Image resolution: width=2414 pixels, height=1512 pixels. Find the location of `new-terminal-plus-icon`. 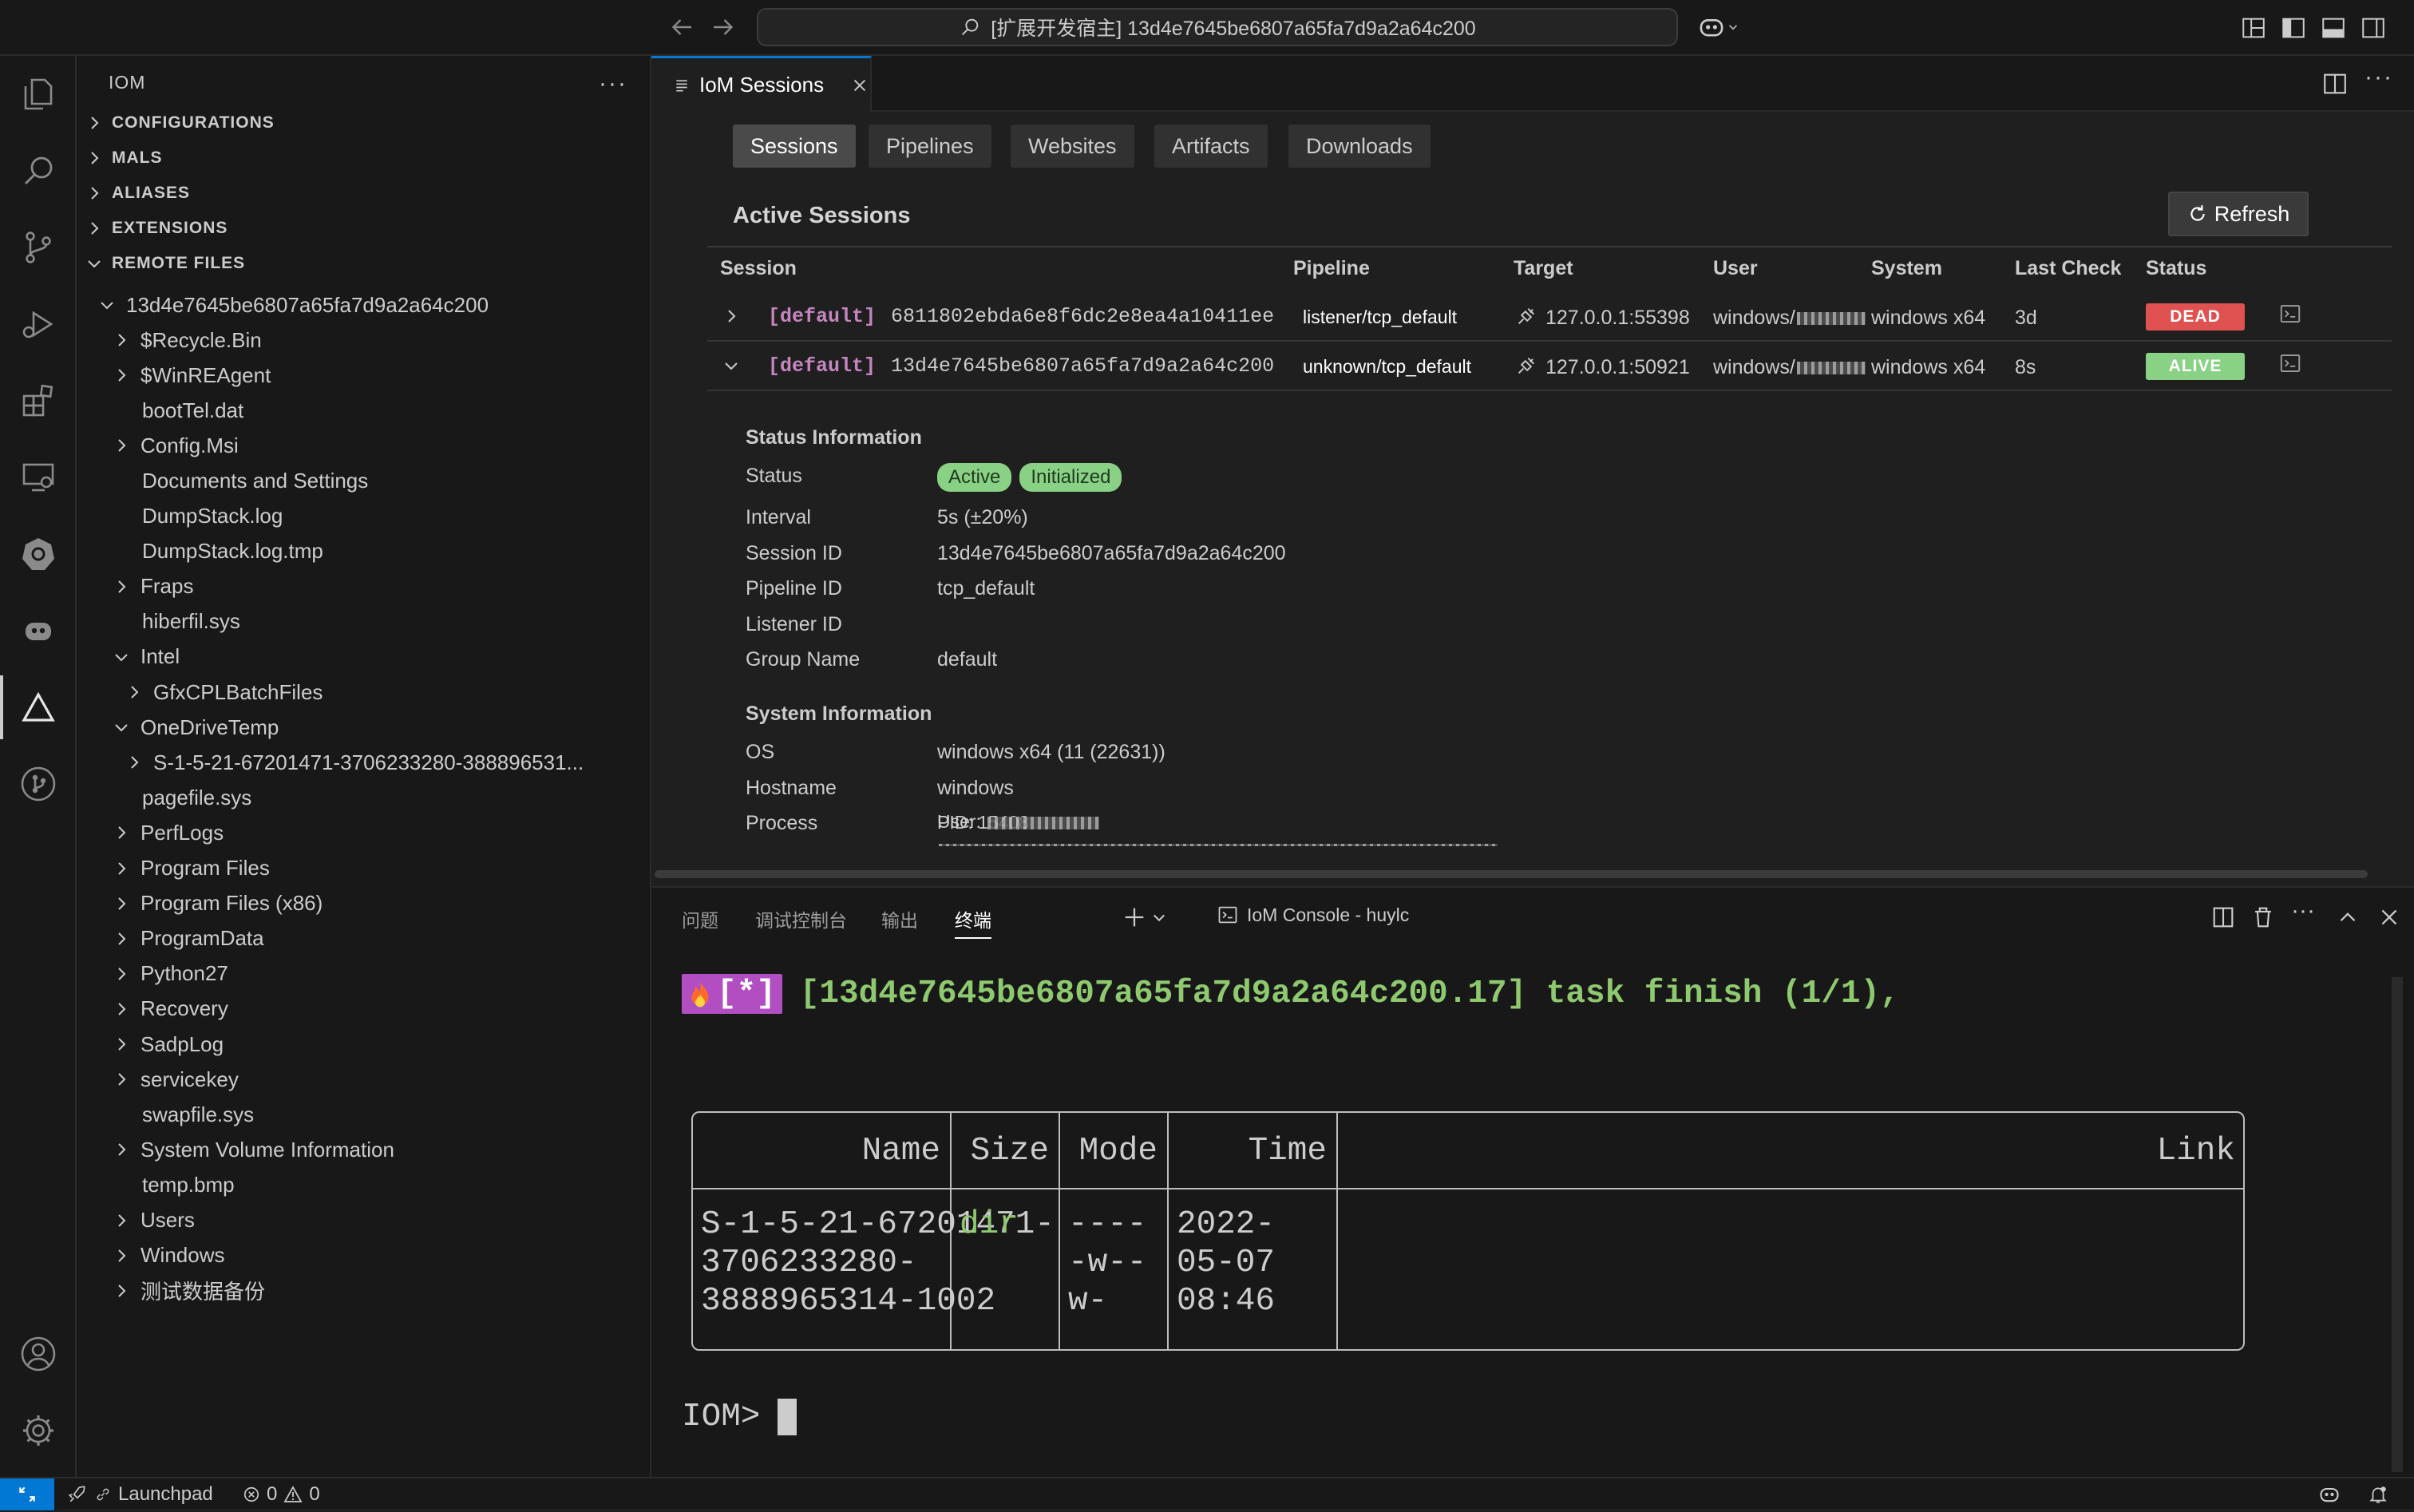

new-terminal-plus-icon is located at coordinates (1134, 917).